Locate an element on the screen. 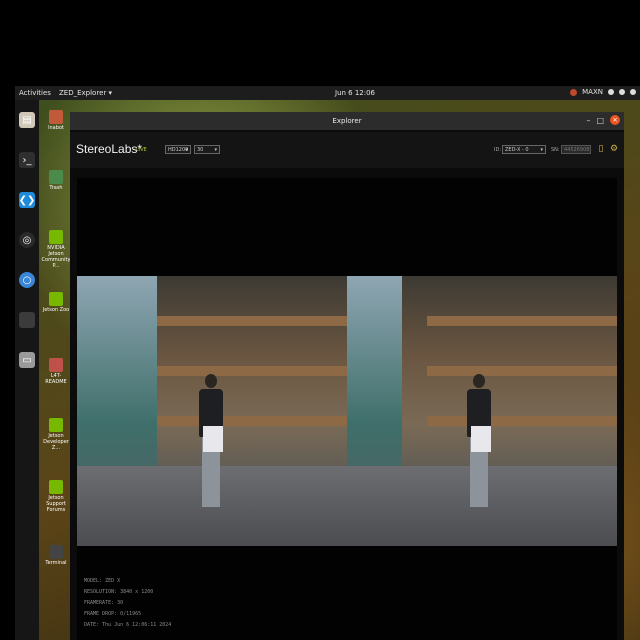 The height and width of the screenshot is (640, 640). info-framerate: FRAMERATE: 30 is located at coordinates (104, 603).